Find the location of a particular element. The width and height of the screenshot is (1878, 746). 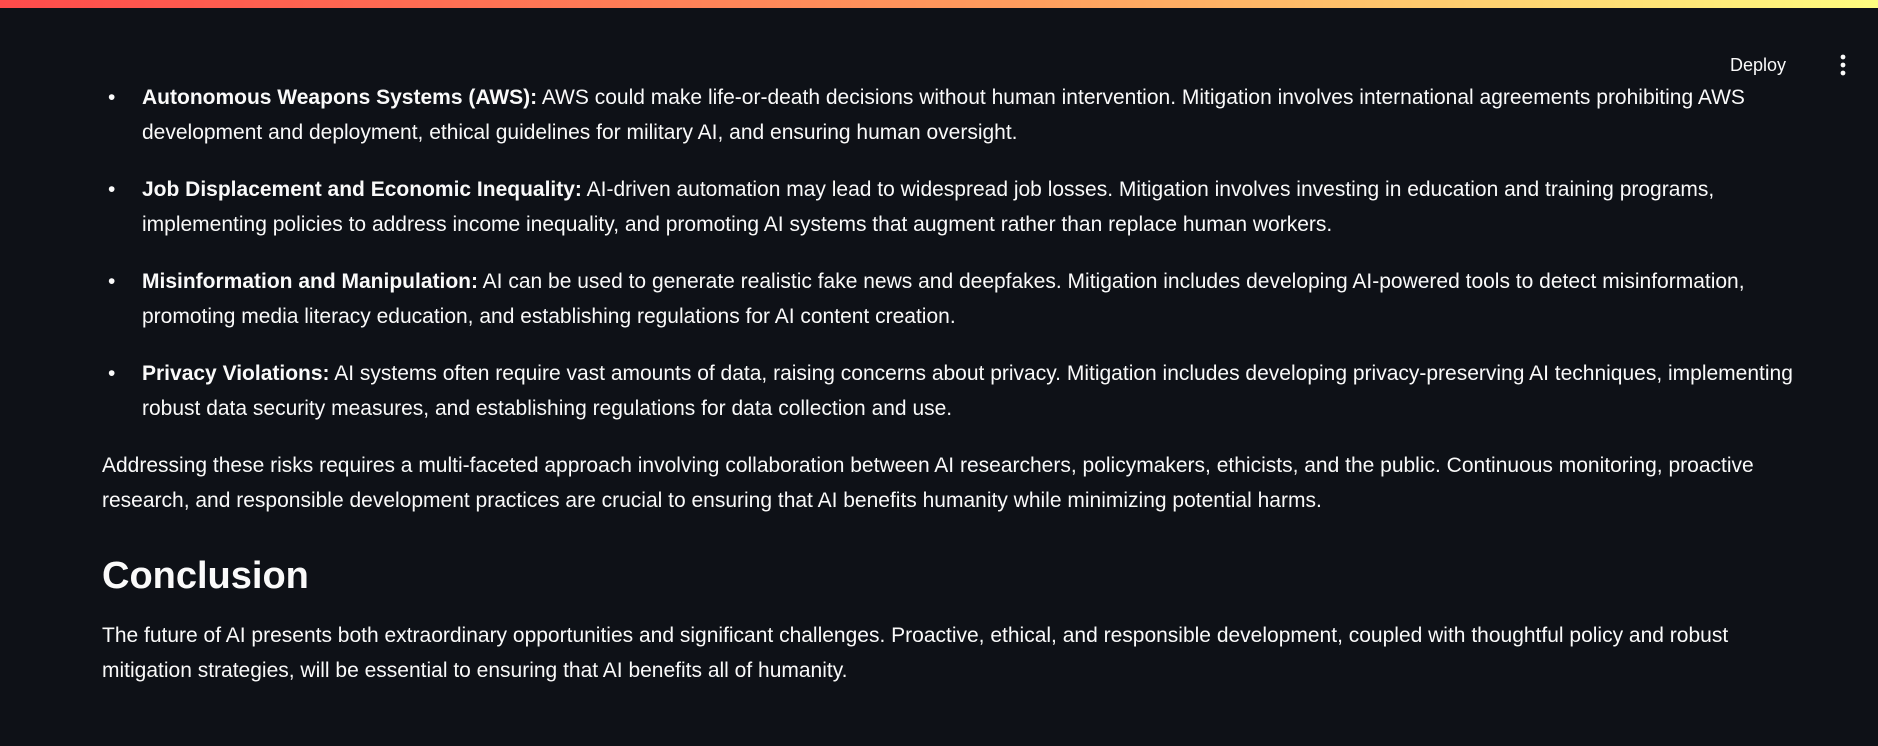

risk-term: Misinformation and Manipulation: is located at coordinates (310, 281).